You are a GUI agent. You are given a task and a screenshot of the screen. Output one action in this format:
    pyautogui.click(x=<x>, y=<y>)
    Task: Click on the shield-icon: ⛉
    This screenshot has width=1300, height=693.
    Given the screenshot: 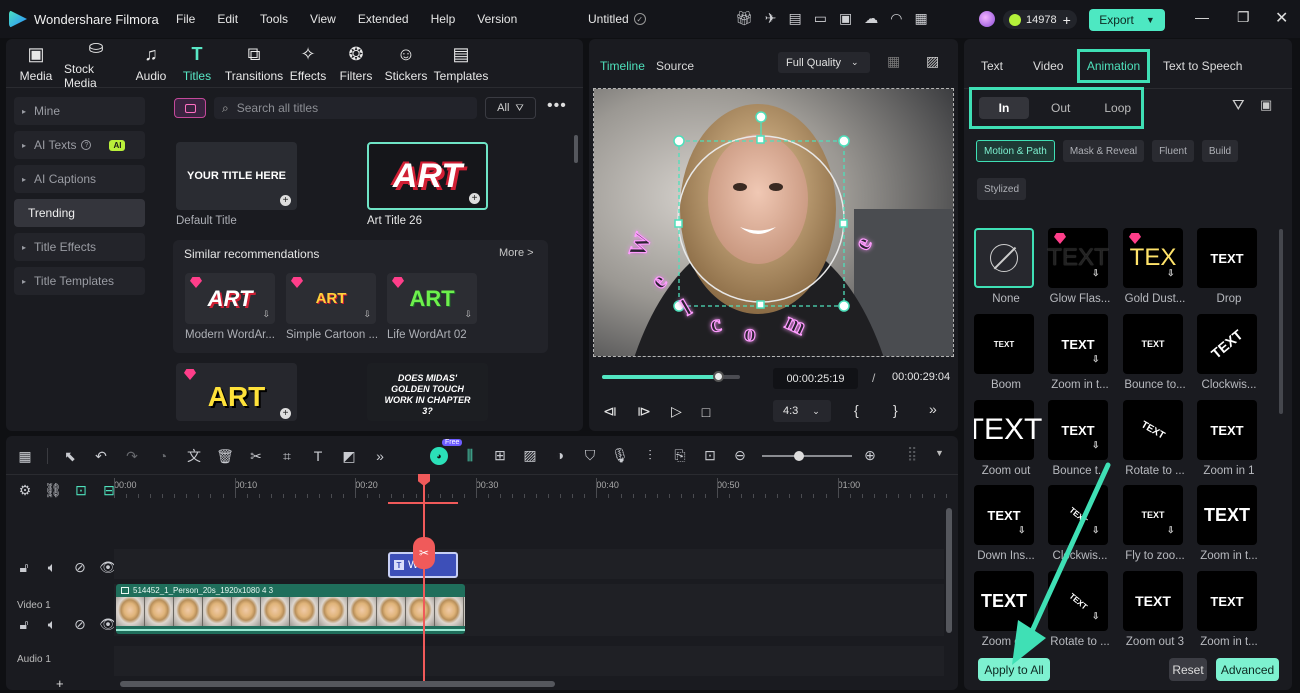 What is the action you would take?
    pyautogui.click(x=590, y=455)
    